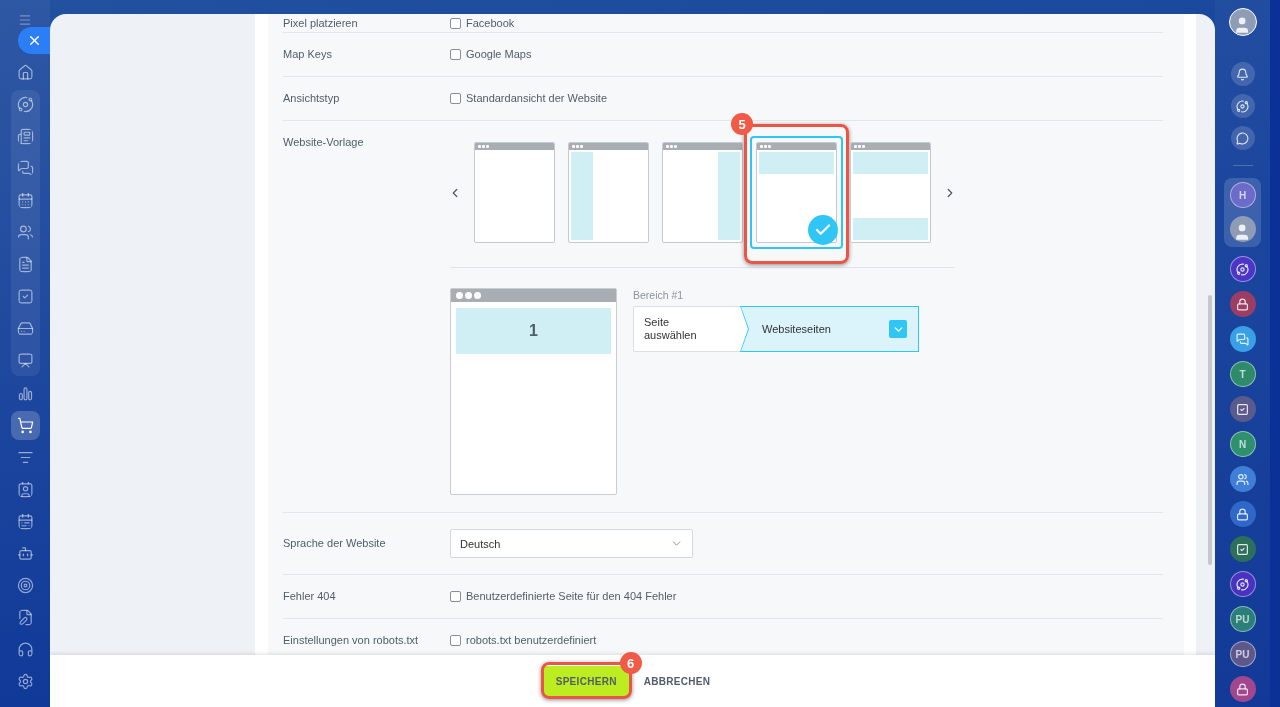 The height and width of the screenshot is (707, 1280). I want to click on field-label: Pixel platzieren, so click(320, 23).